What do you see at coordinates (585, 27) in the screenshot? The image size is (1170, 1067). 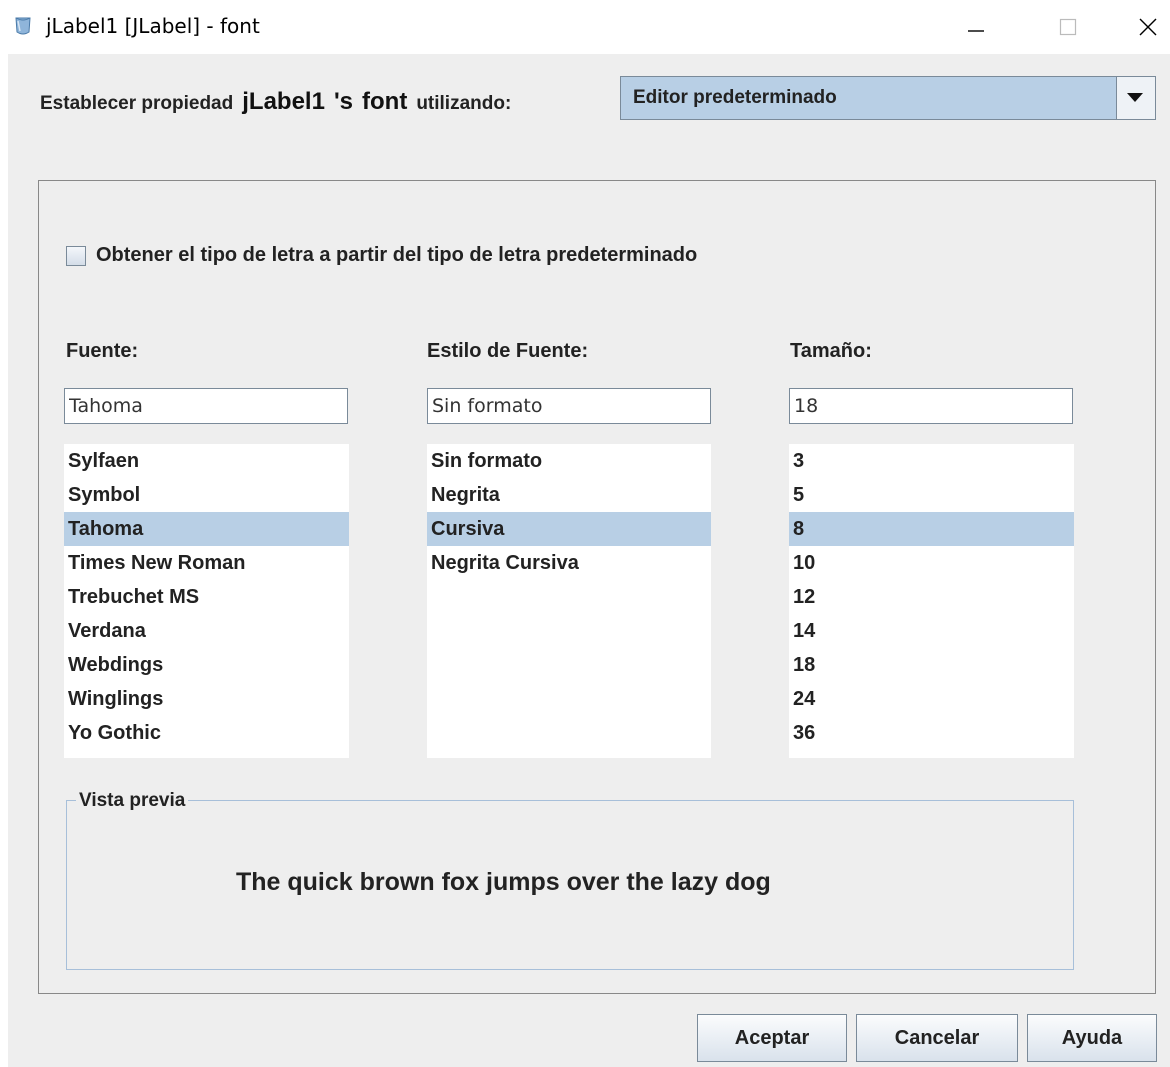 I see `title-bar: jLabel1 [JLabel] - font` at bounding box center [585, 27].